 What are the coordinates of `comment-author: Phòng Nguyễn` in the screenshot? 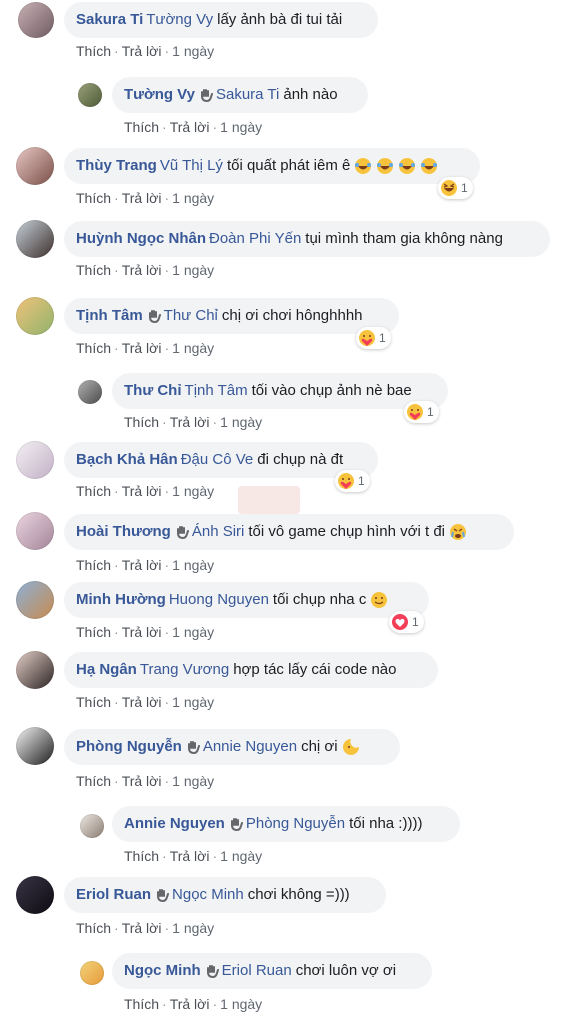 It's located at (129, 747).